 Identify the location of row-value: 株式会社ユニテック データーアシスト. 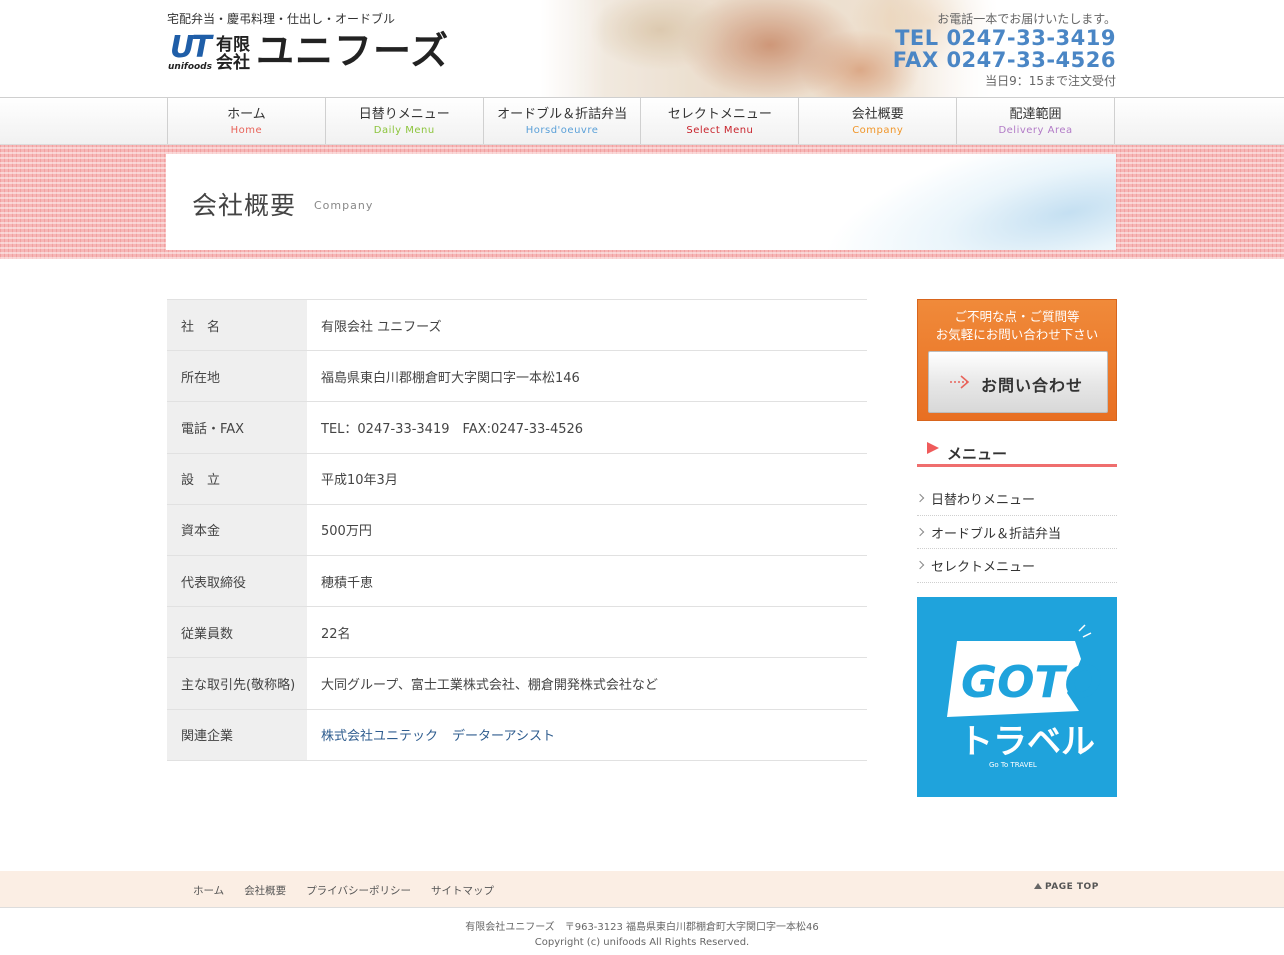
(587, 735).